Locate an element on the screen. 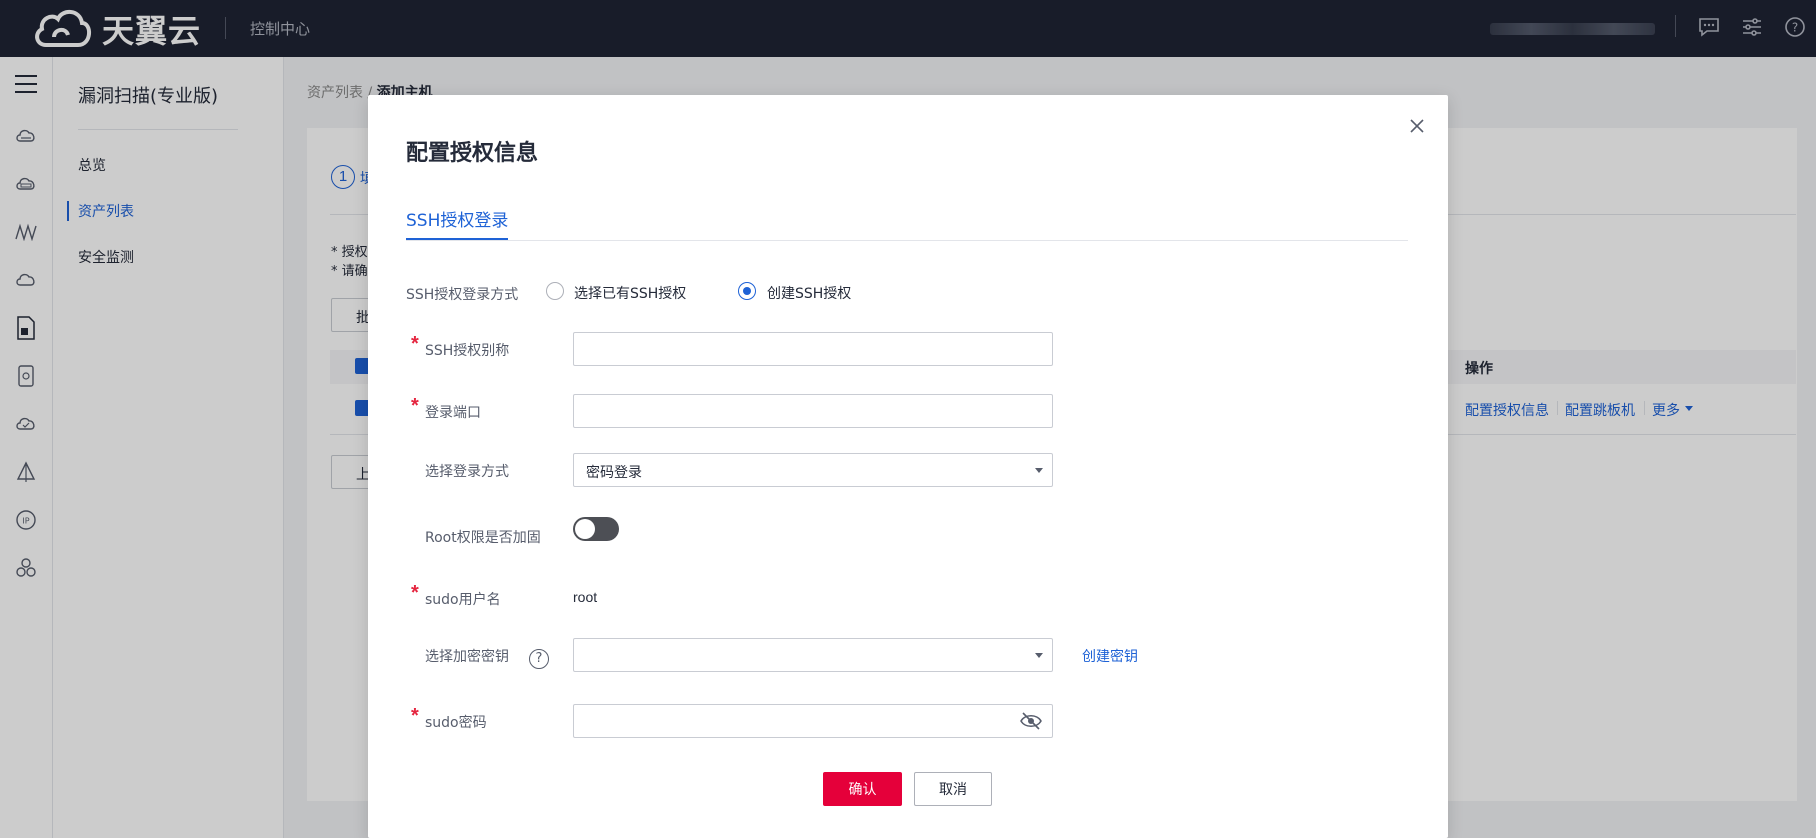 The height and width of the screenshot is (838, 1816). root-harden-label: Root权限是否加固 is located at coordinates (483, 538).